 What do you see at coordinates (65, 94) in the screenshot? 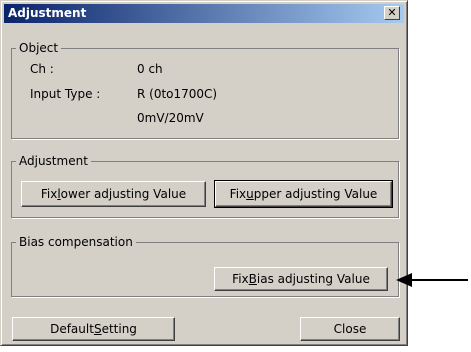
I see `input-type-label: Input Type :` at bounding box center [65, 94].